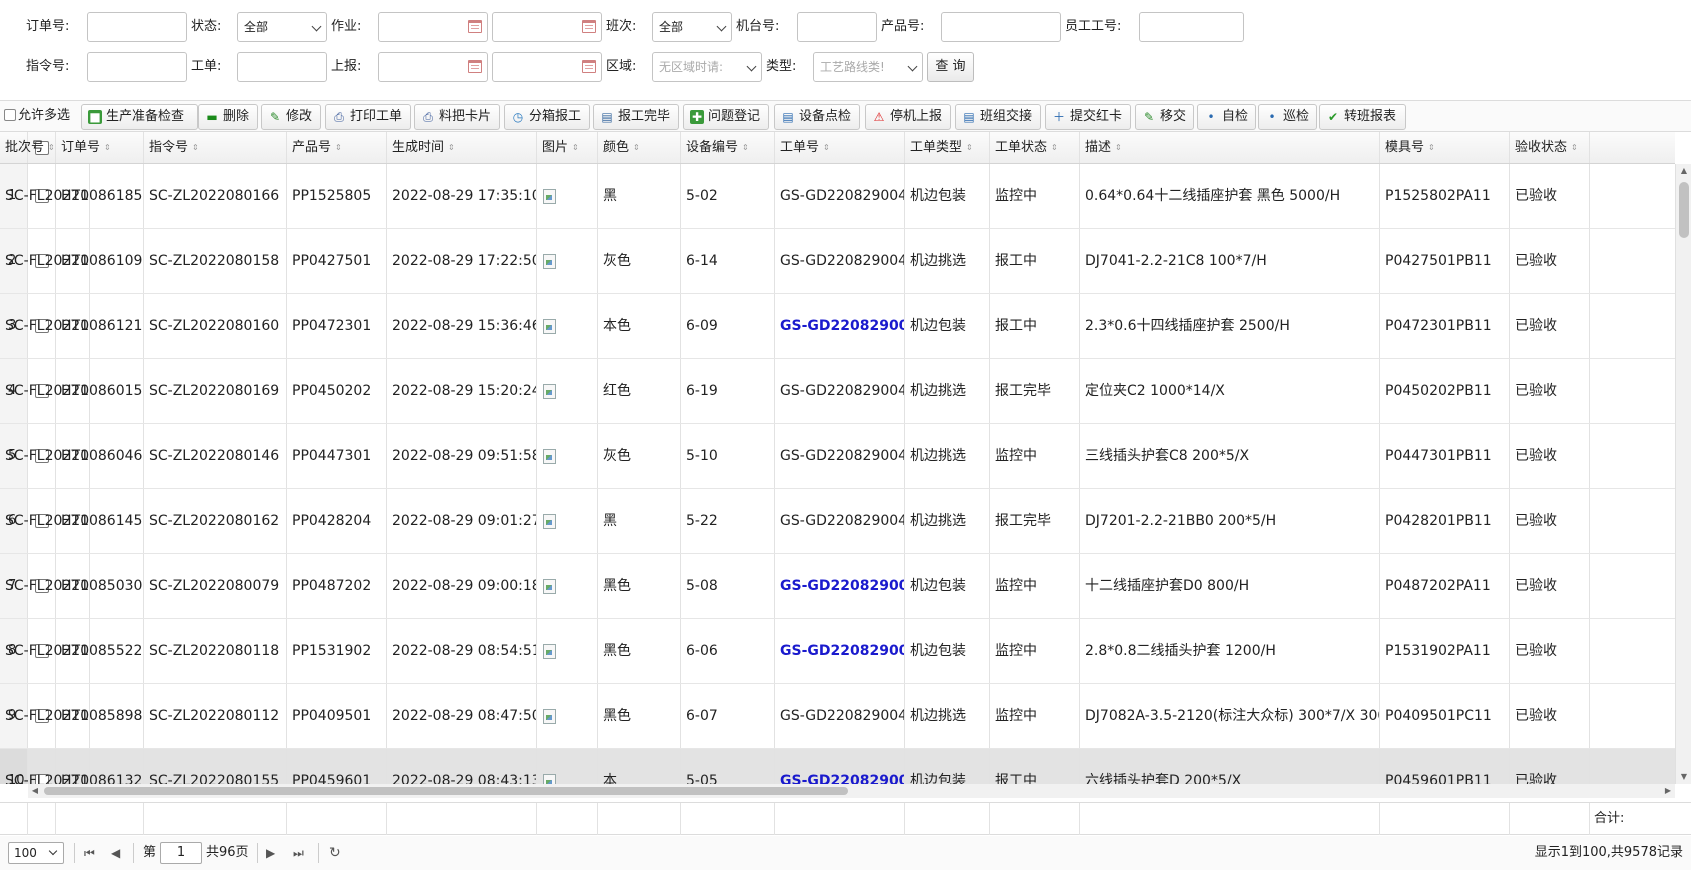  Describe the element at coordinates (137, 27) in the screenshot. I see `order-no-input` at that location.